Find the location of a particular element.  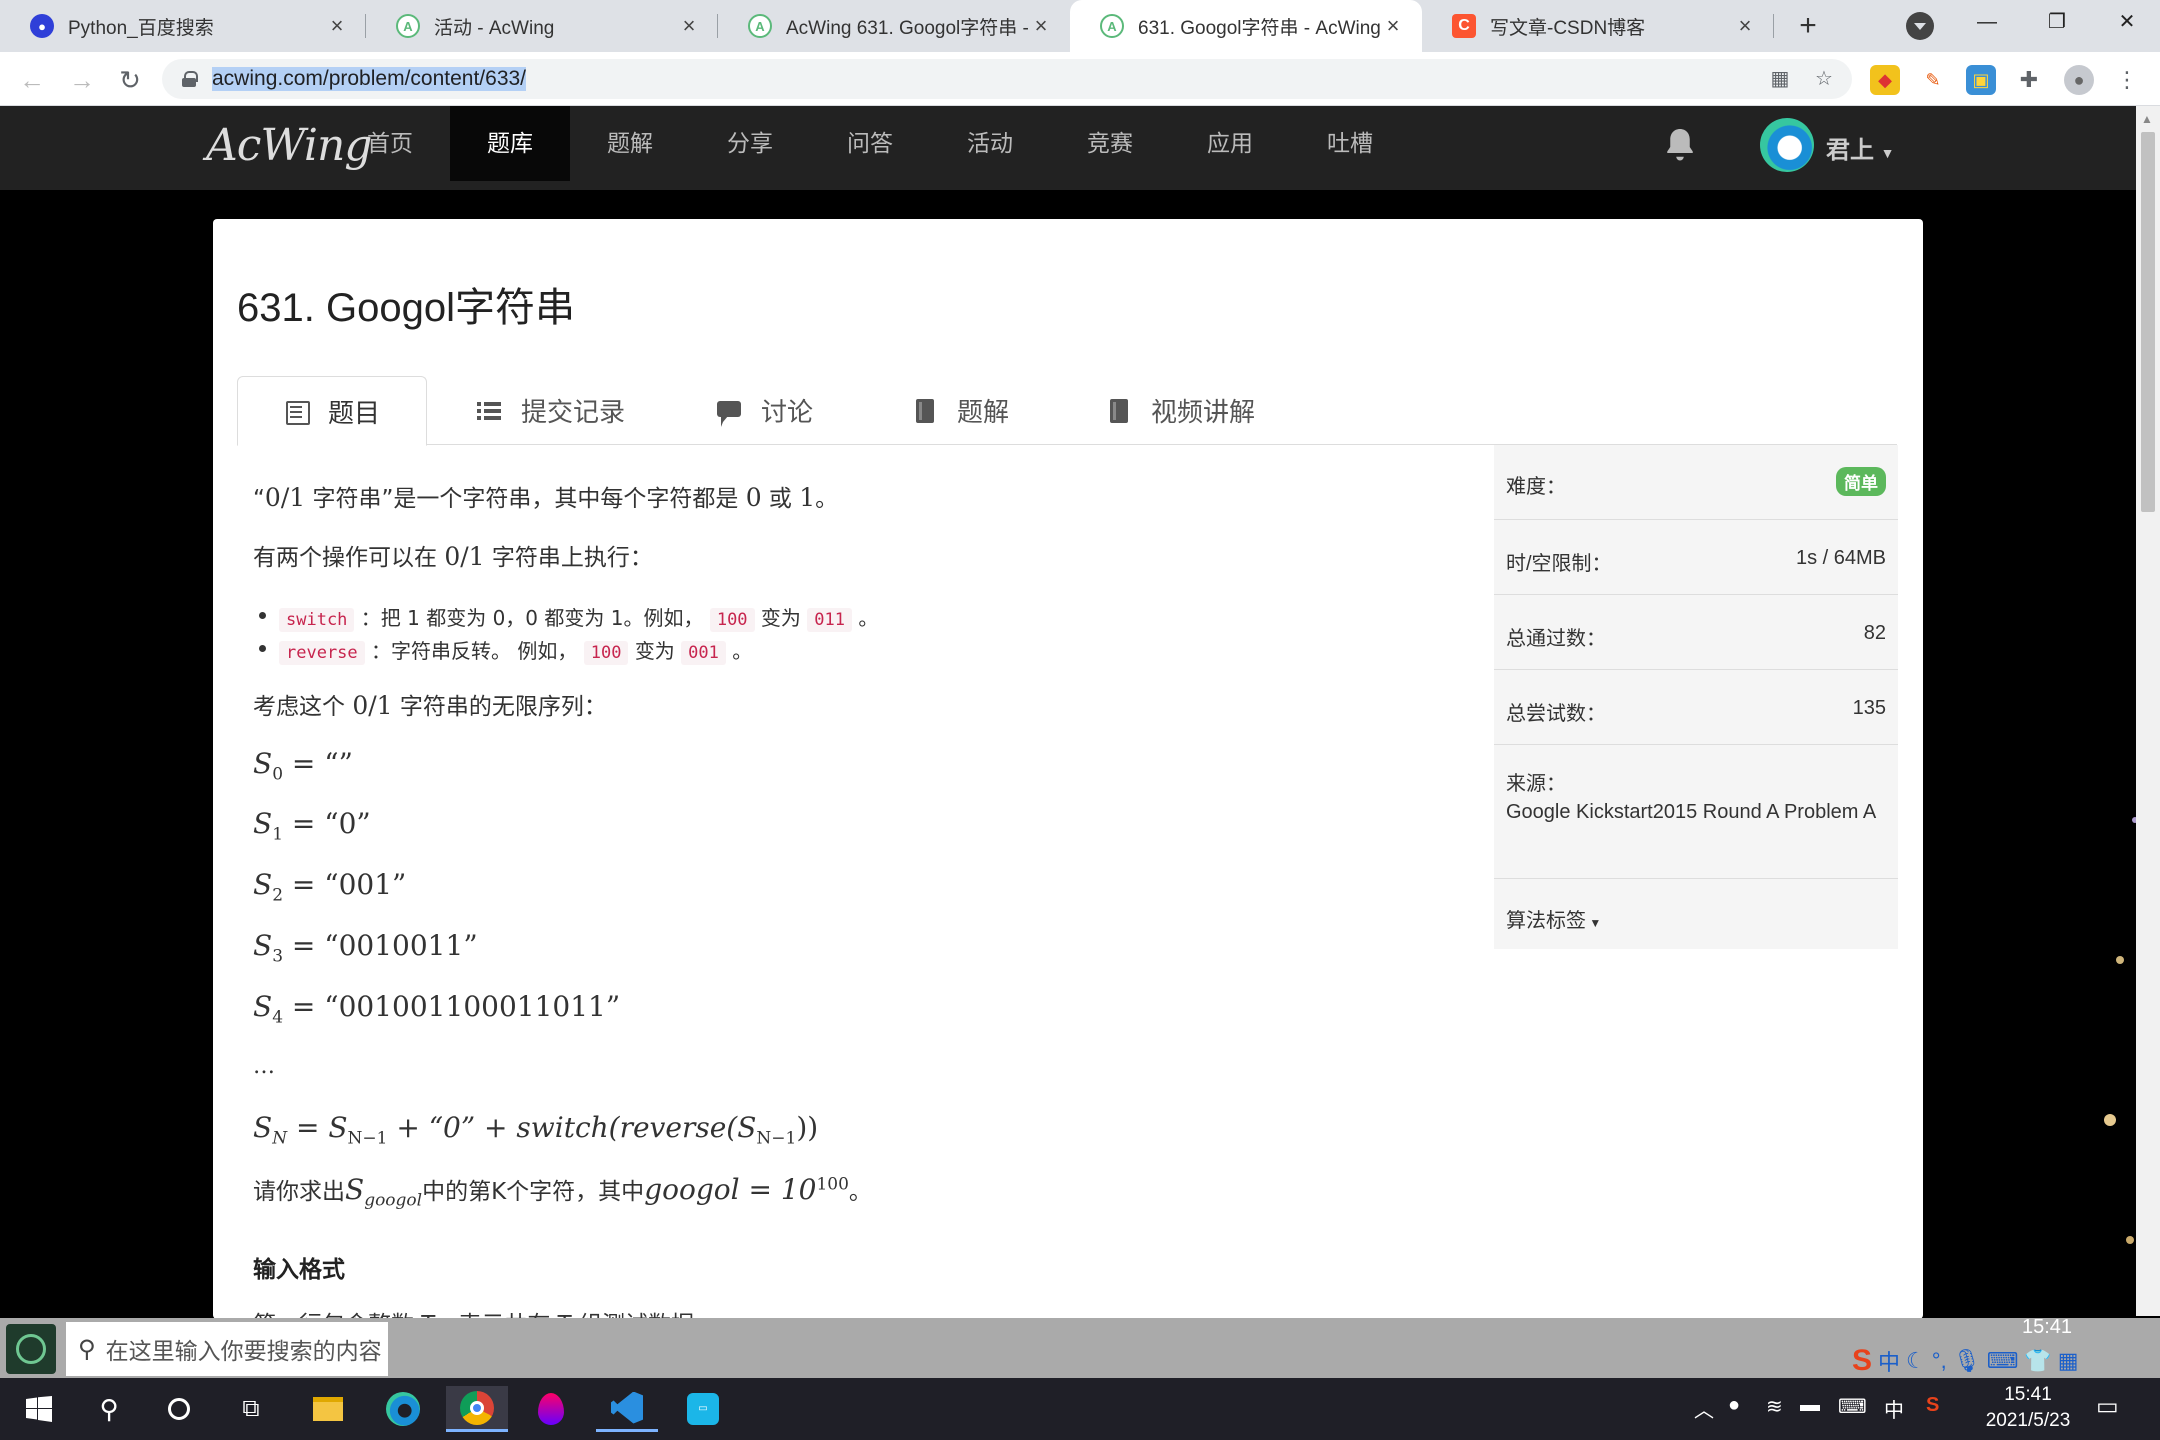

avatar is located at coordinates (1787, 145).